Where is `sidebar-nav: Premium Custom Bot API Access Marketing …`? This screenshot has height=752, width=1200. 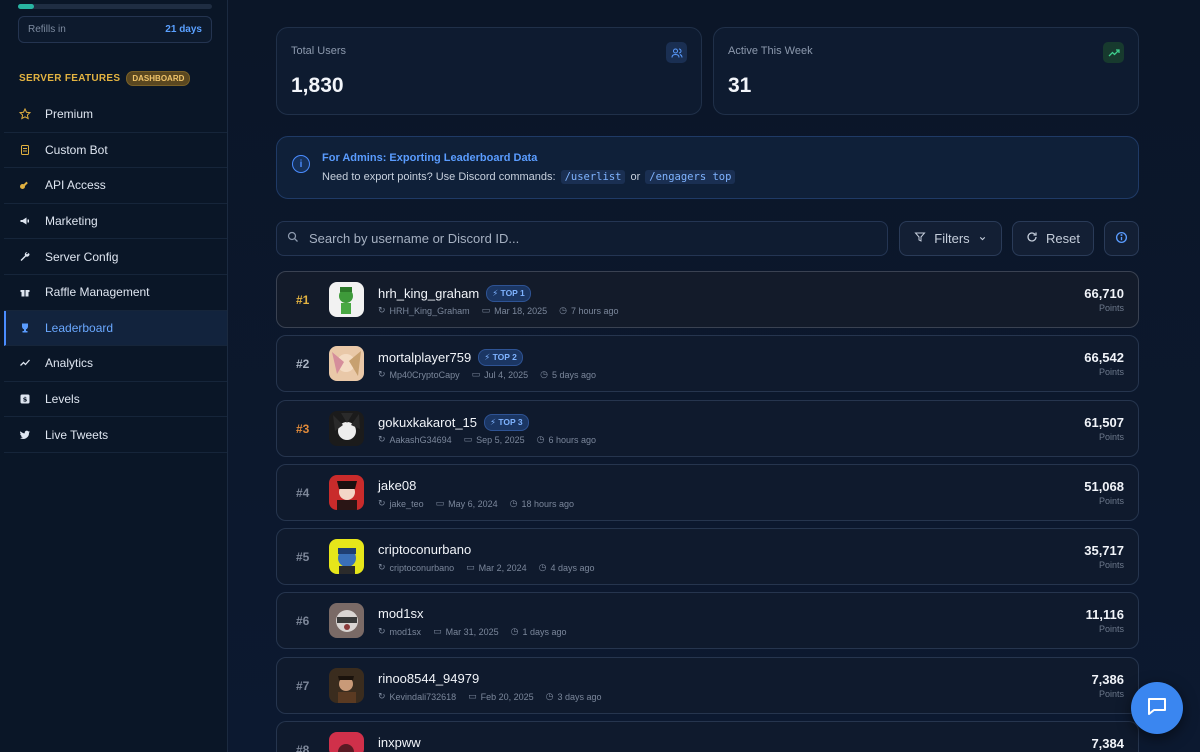
sidebar-nav: Premium Custom Bot API Access Marketing … is located at coordinates (115, 275).